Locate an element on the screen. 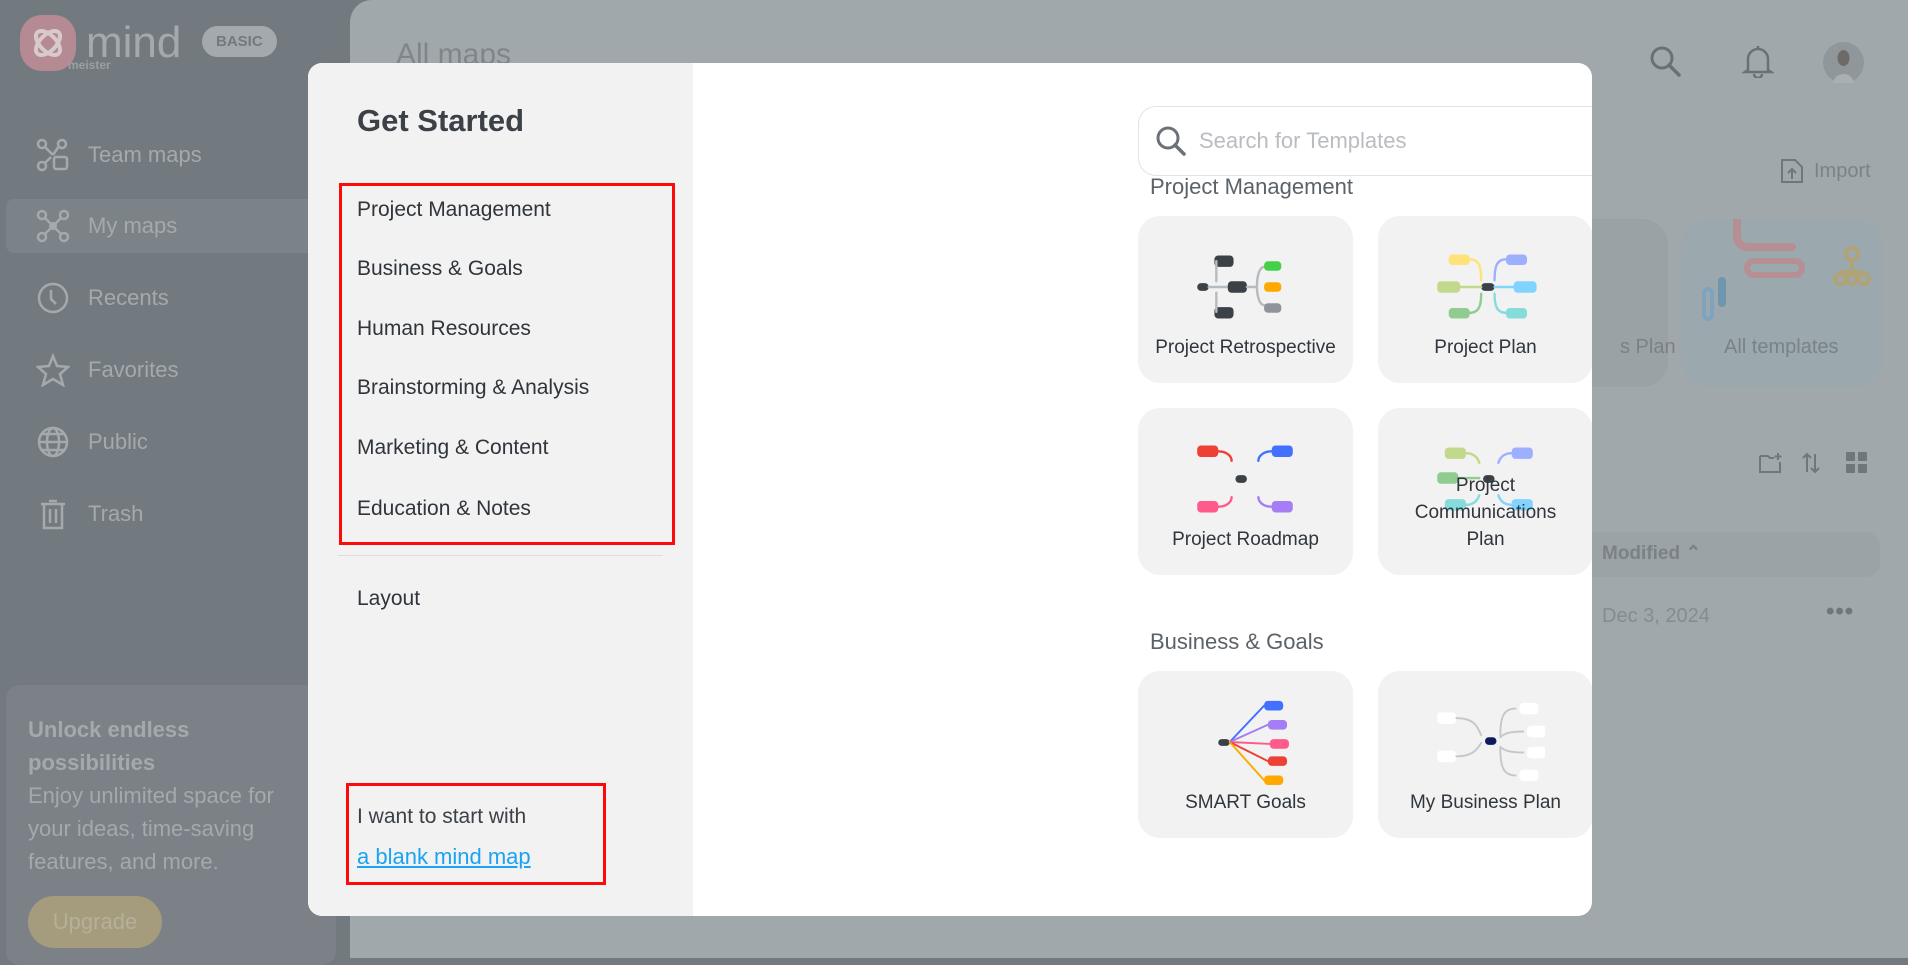 The width and height of the screenshot is (1908, 965). import-label: Import is located at coordinates (1842, 170).